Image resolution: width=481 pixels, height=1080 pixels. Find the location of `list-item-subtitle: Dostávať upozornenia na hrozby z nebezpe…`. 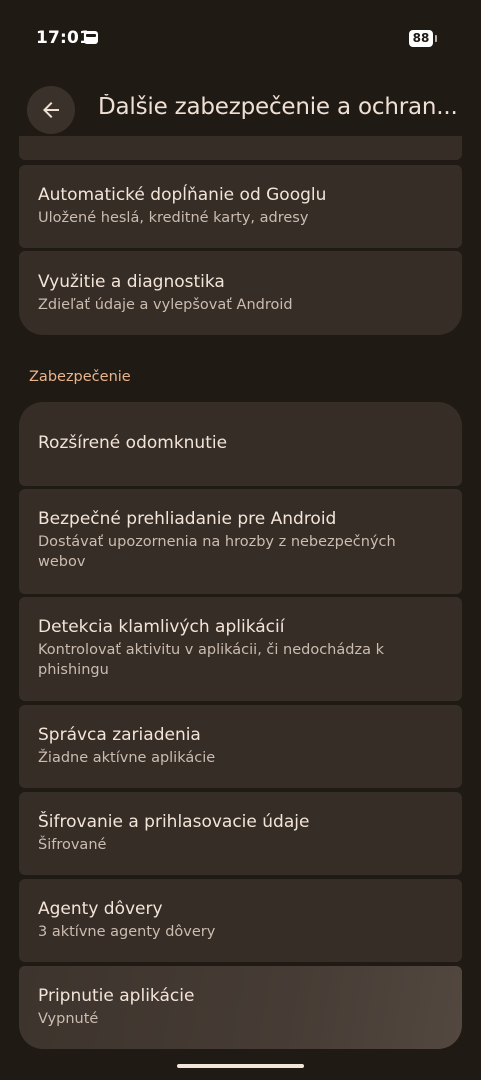

list-item-subtitle: Dostávať upozornenia na hrozby z nebezpe… is located at coordinates (217, 552).